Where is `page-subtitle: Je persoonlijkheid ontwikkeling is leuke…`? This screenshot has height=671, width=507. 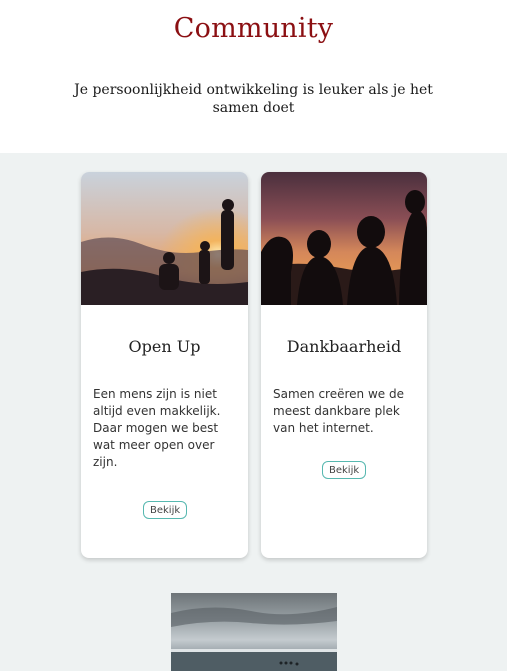
page-subtitle: Je persoonlijkheid ontwikkeling is leuke… is located at coordinates (253, 99).